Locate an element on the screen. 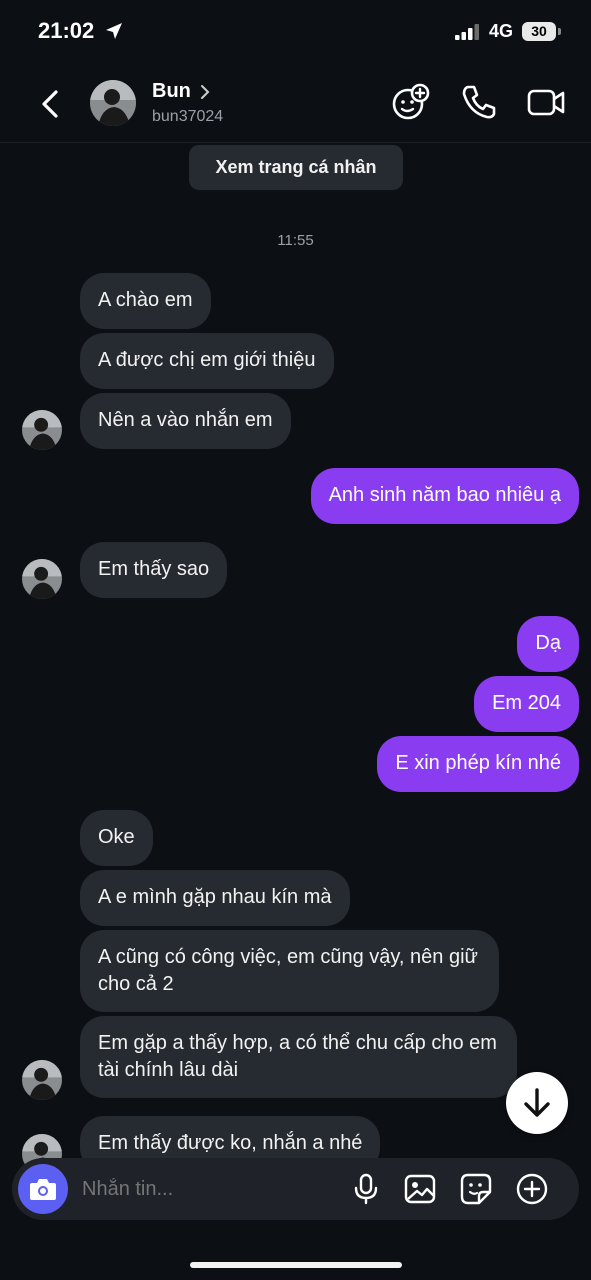 This screenshot has width=591, height=1280. camera-button is located at coordinates (43, 1189).